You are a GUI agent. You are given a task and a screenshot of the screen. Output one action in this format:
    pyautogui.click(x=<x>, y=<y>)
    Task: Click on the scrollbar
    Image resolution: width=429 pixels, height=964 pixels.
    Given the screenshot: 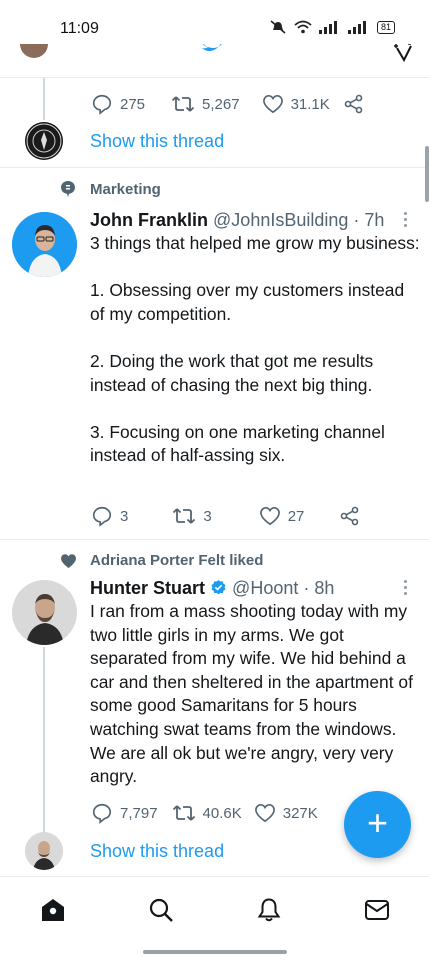 What is the action you would take?
    pyautogui.click(x=427, y=174)
    